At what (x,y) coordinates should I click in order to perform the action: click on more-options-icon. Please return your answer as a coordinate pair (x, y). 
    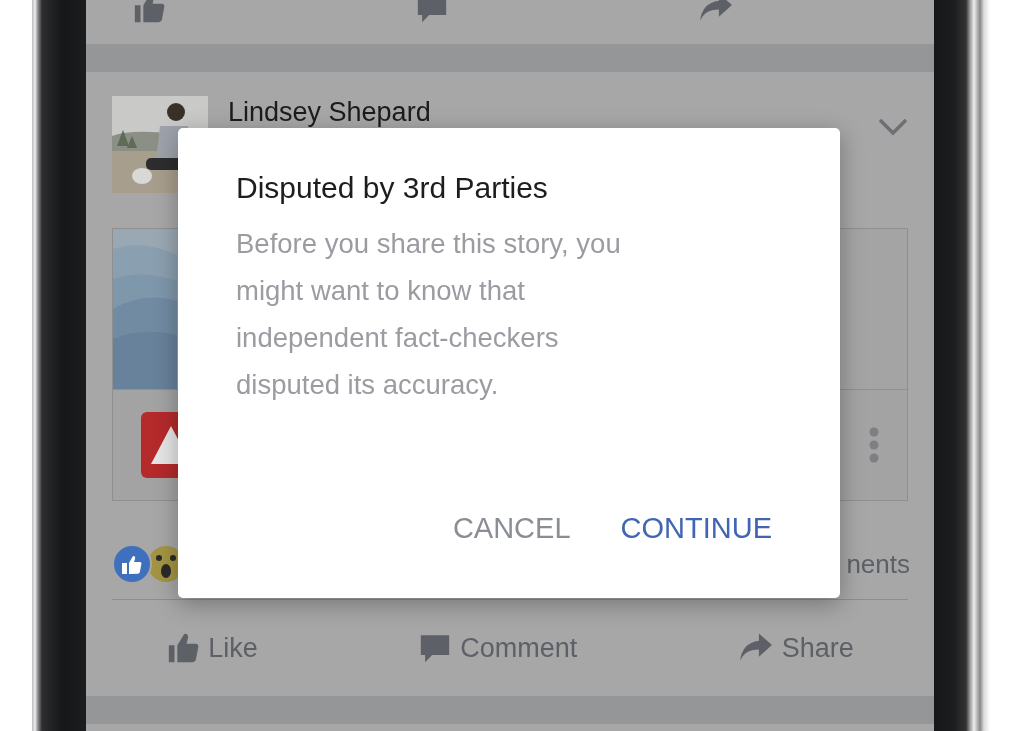
    Looking at the image, I should click on (874, 445).